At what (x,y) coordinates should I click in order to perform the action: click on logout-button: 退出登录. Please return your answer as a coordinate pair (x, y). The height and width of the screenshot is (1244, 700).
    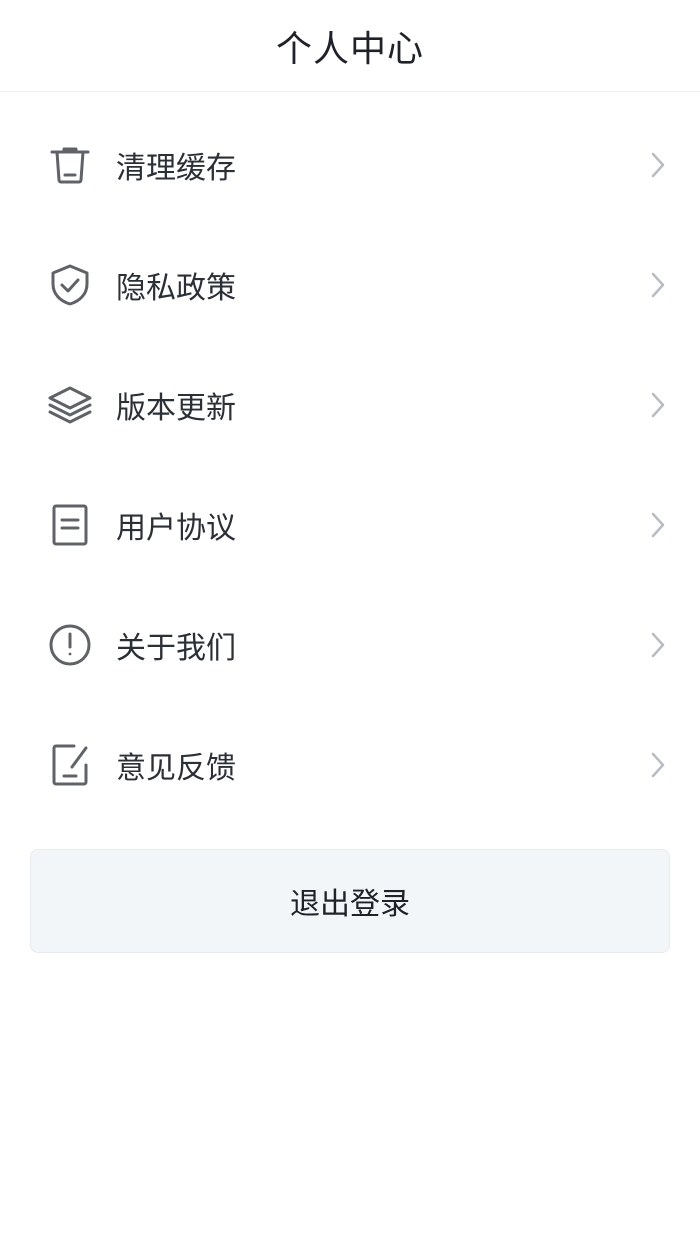
    Looking at the image, I should click on (350, 901).